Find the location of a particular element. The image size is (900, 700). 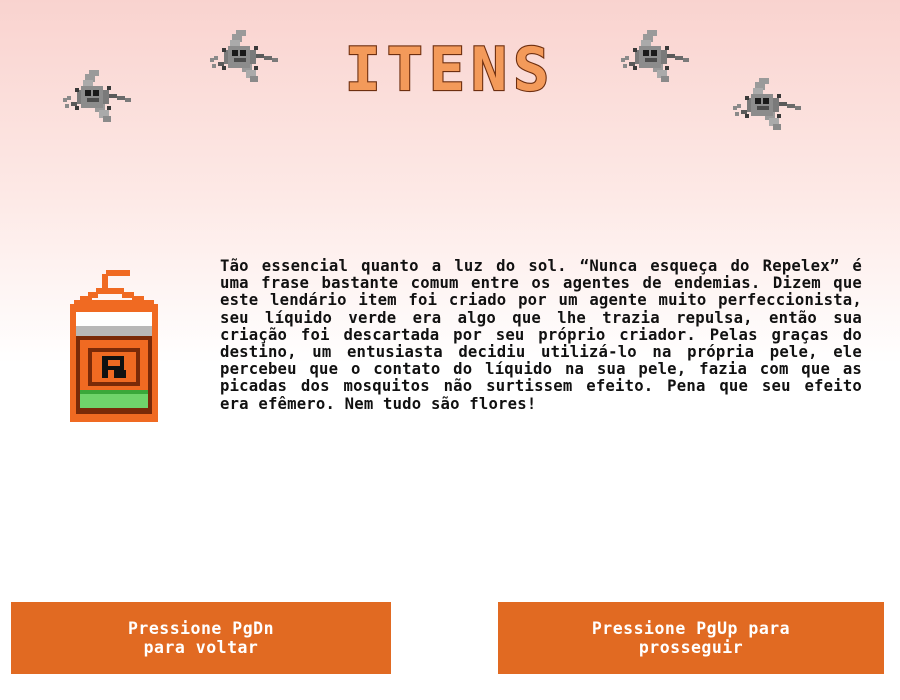

repellent-bottle-icon is located at coordinates (114, 346).